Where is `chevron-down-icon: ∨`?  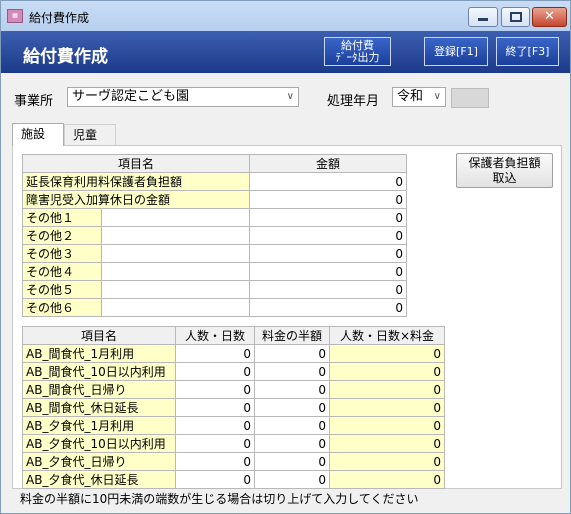 chevron-down-icon: ∨ is located at coordinates (290, 96).